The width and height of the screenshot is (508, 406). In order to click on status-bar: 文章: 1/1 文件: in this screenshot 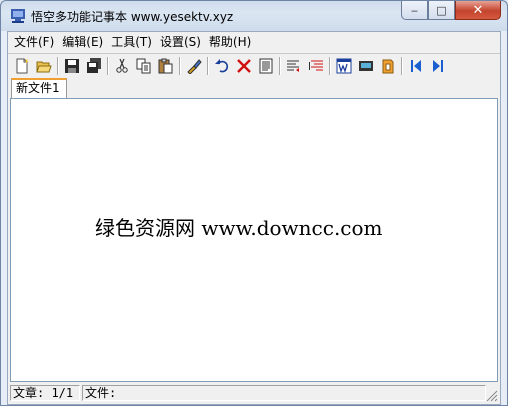, I will do `click(254, 393)`.